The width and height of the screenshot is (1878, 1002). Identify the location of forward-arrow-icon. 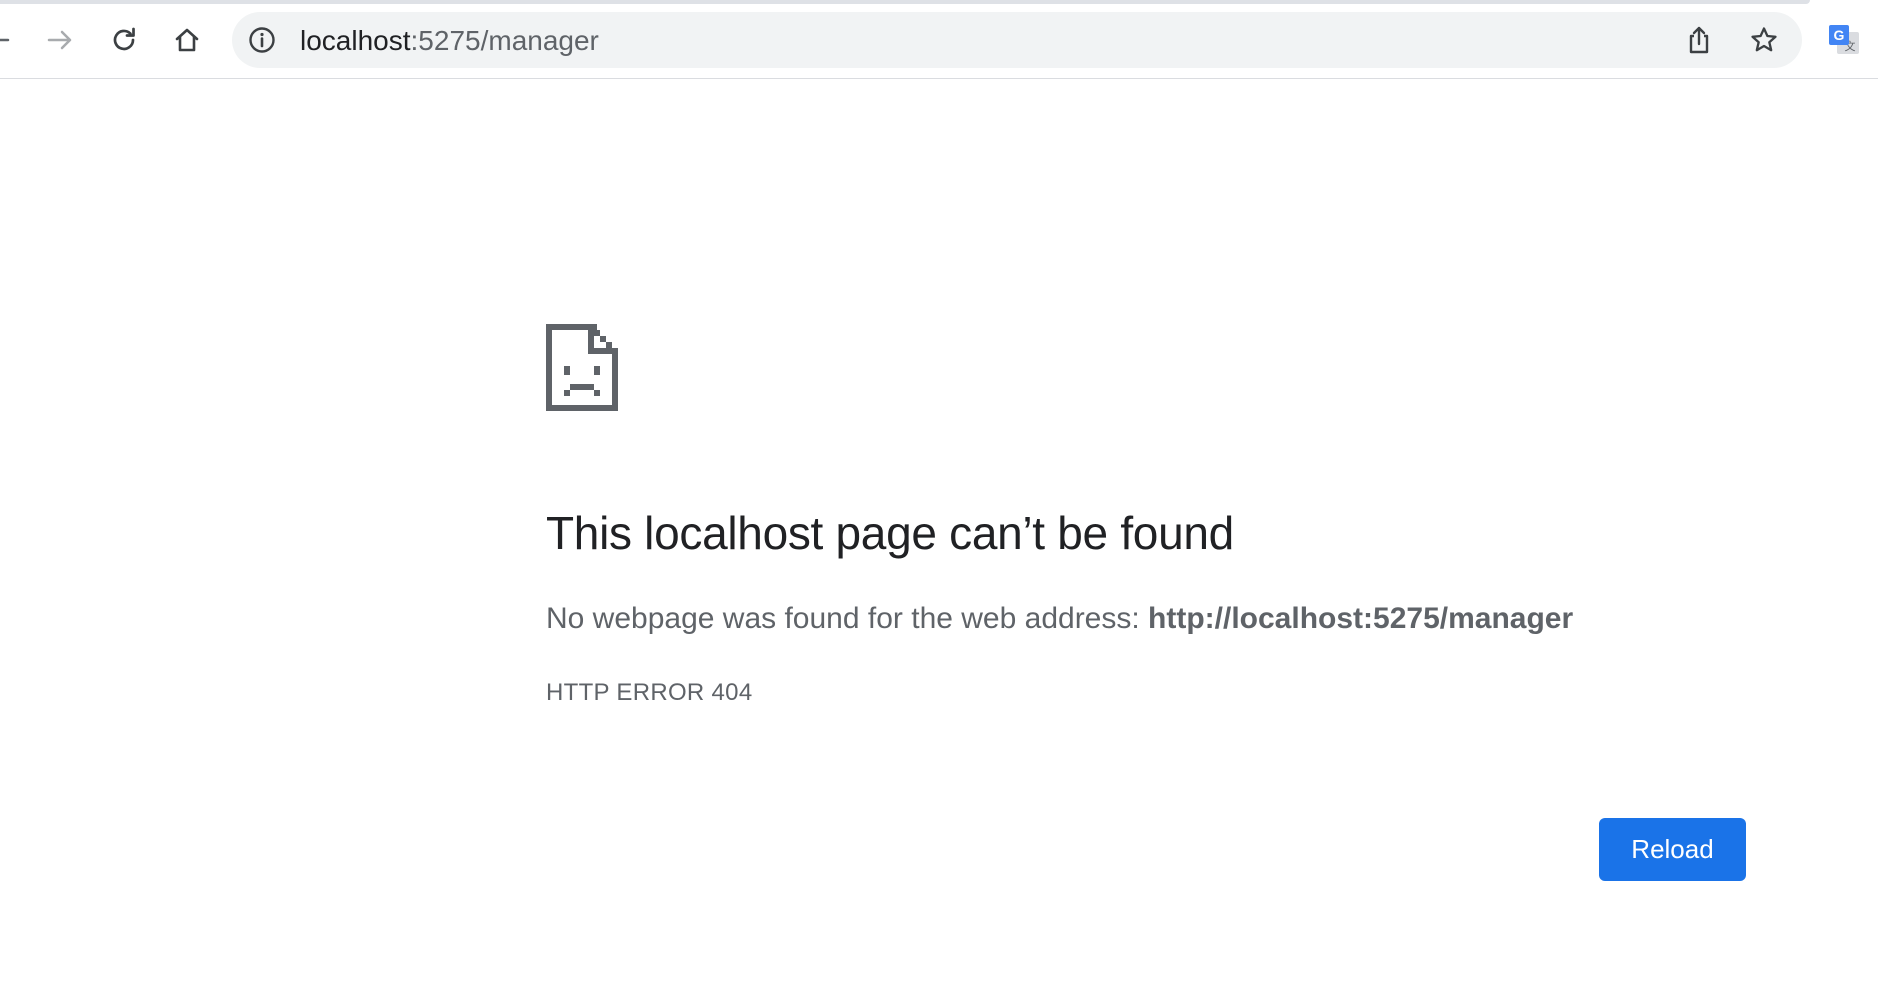
(60, 40).